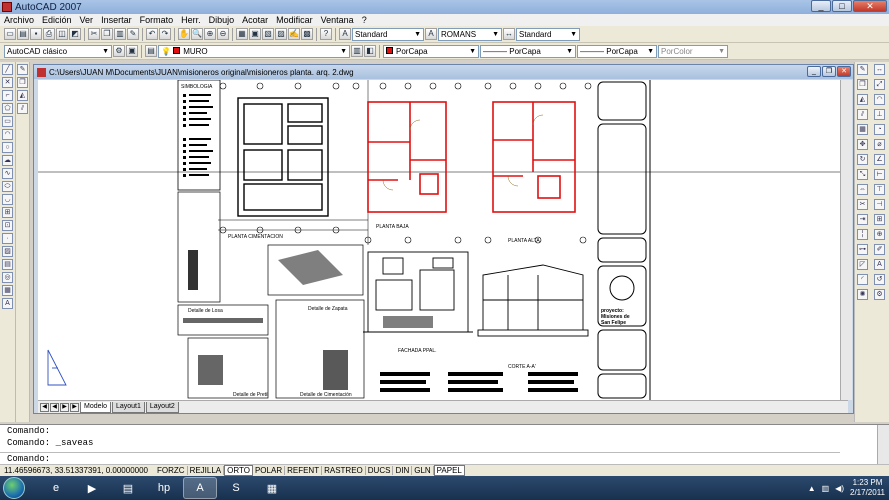  Describe the element at coordinates (862, 189) in the screenshot. I see `stretch-icon: ⇔` at that location.